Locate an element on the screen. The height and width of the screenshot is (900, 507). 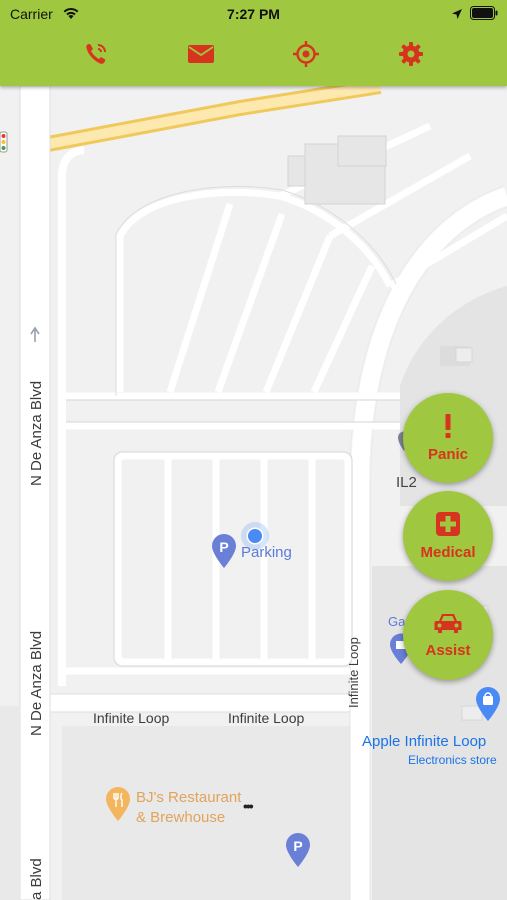
assist-label: Assist is located at coordinates (448, 650).